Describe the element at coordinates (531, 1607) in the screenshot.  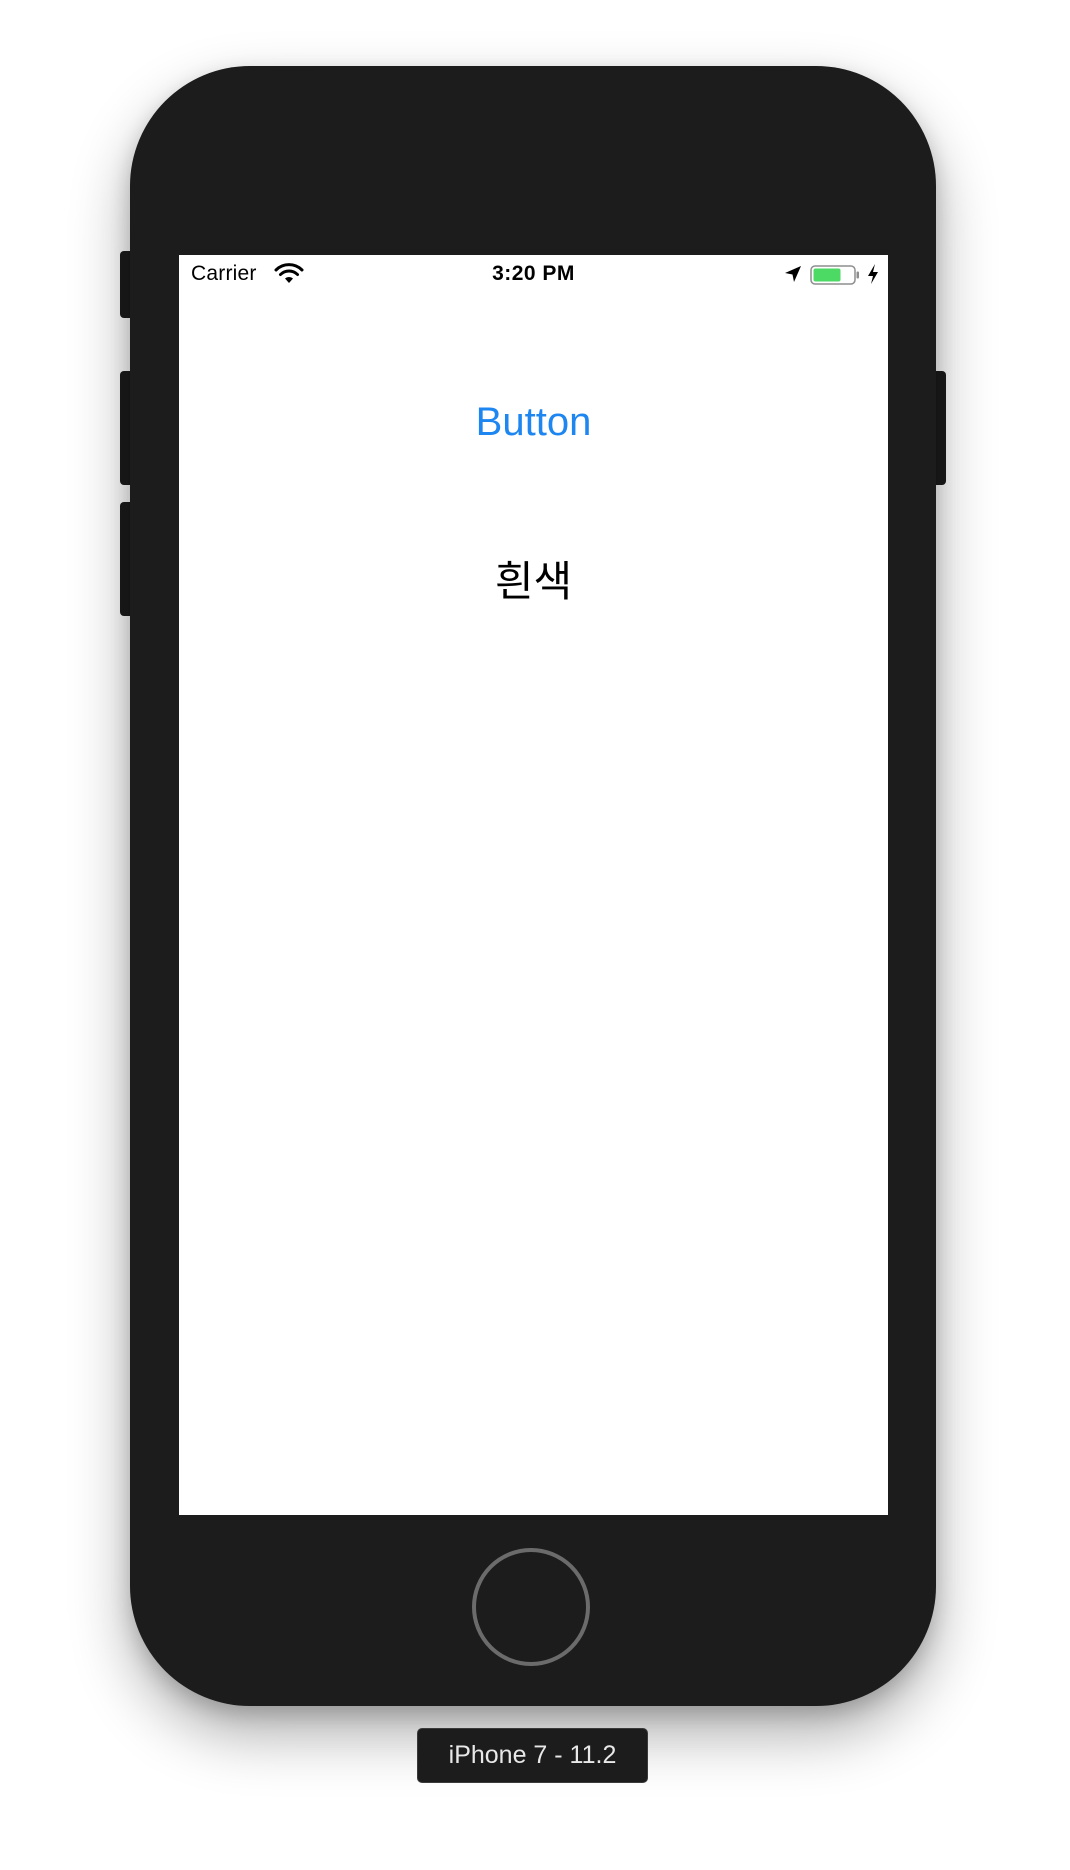
I see `home-button` at that location.